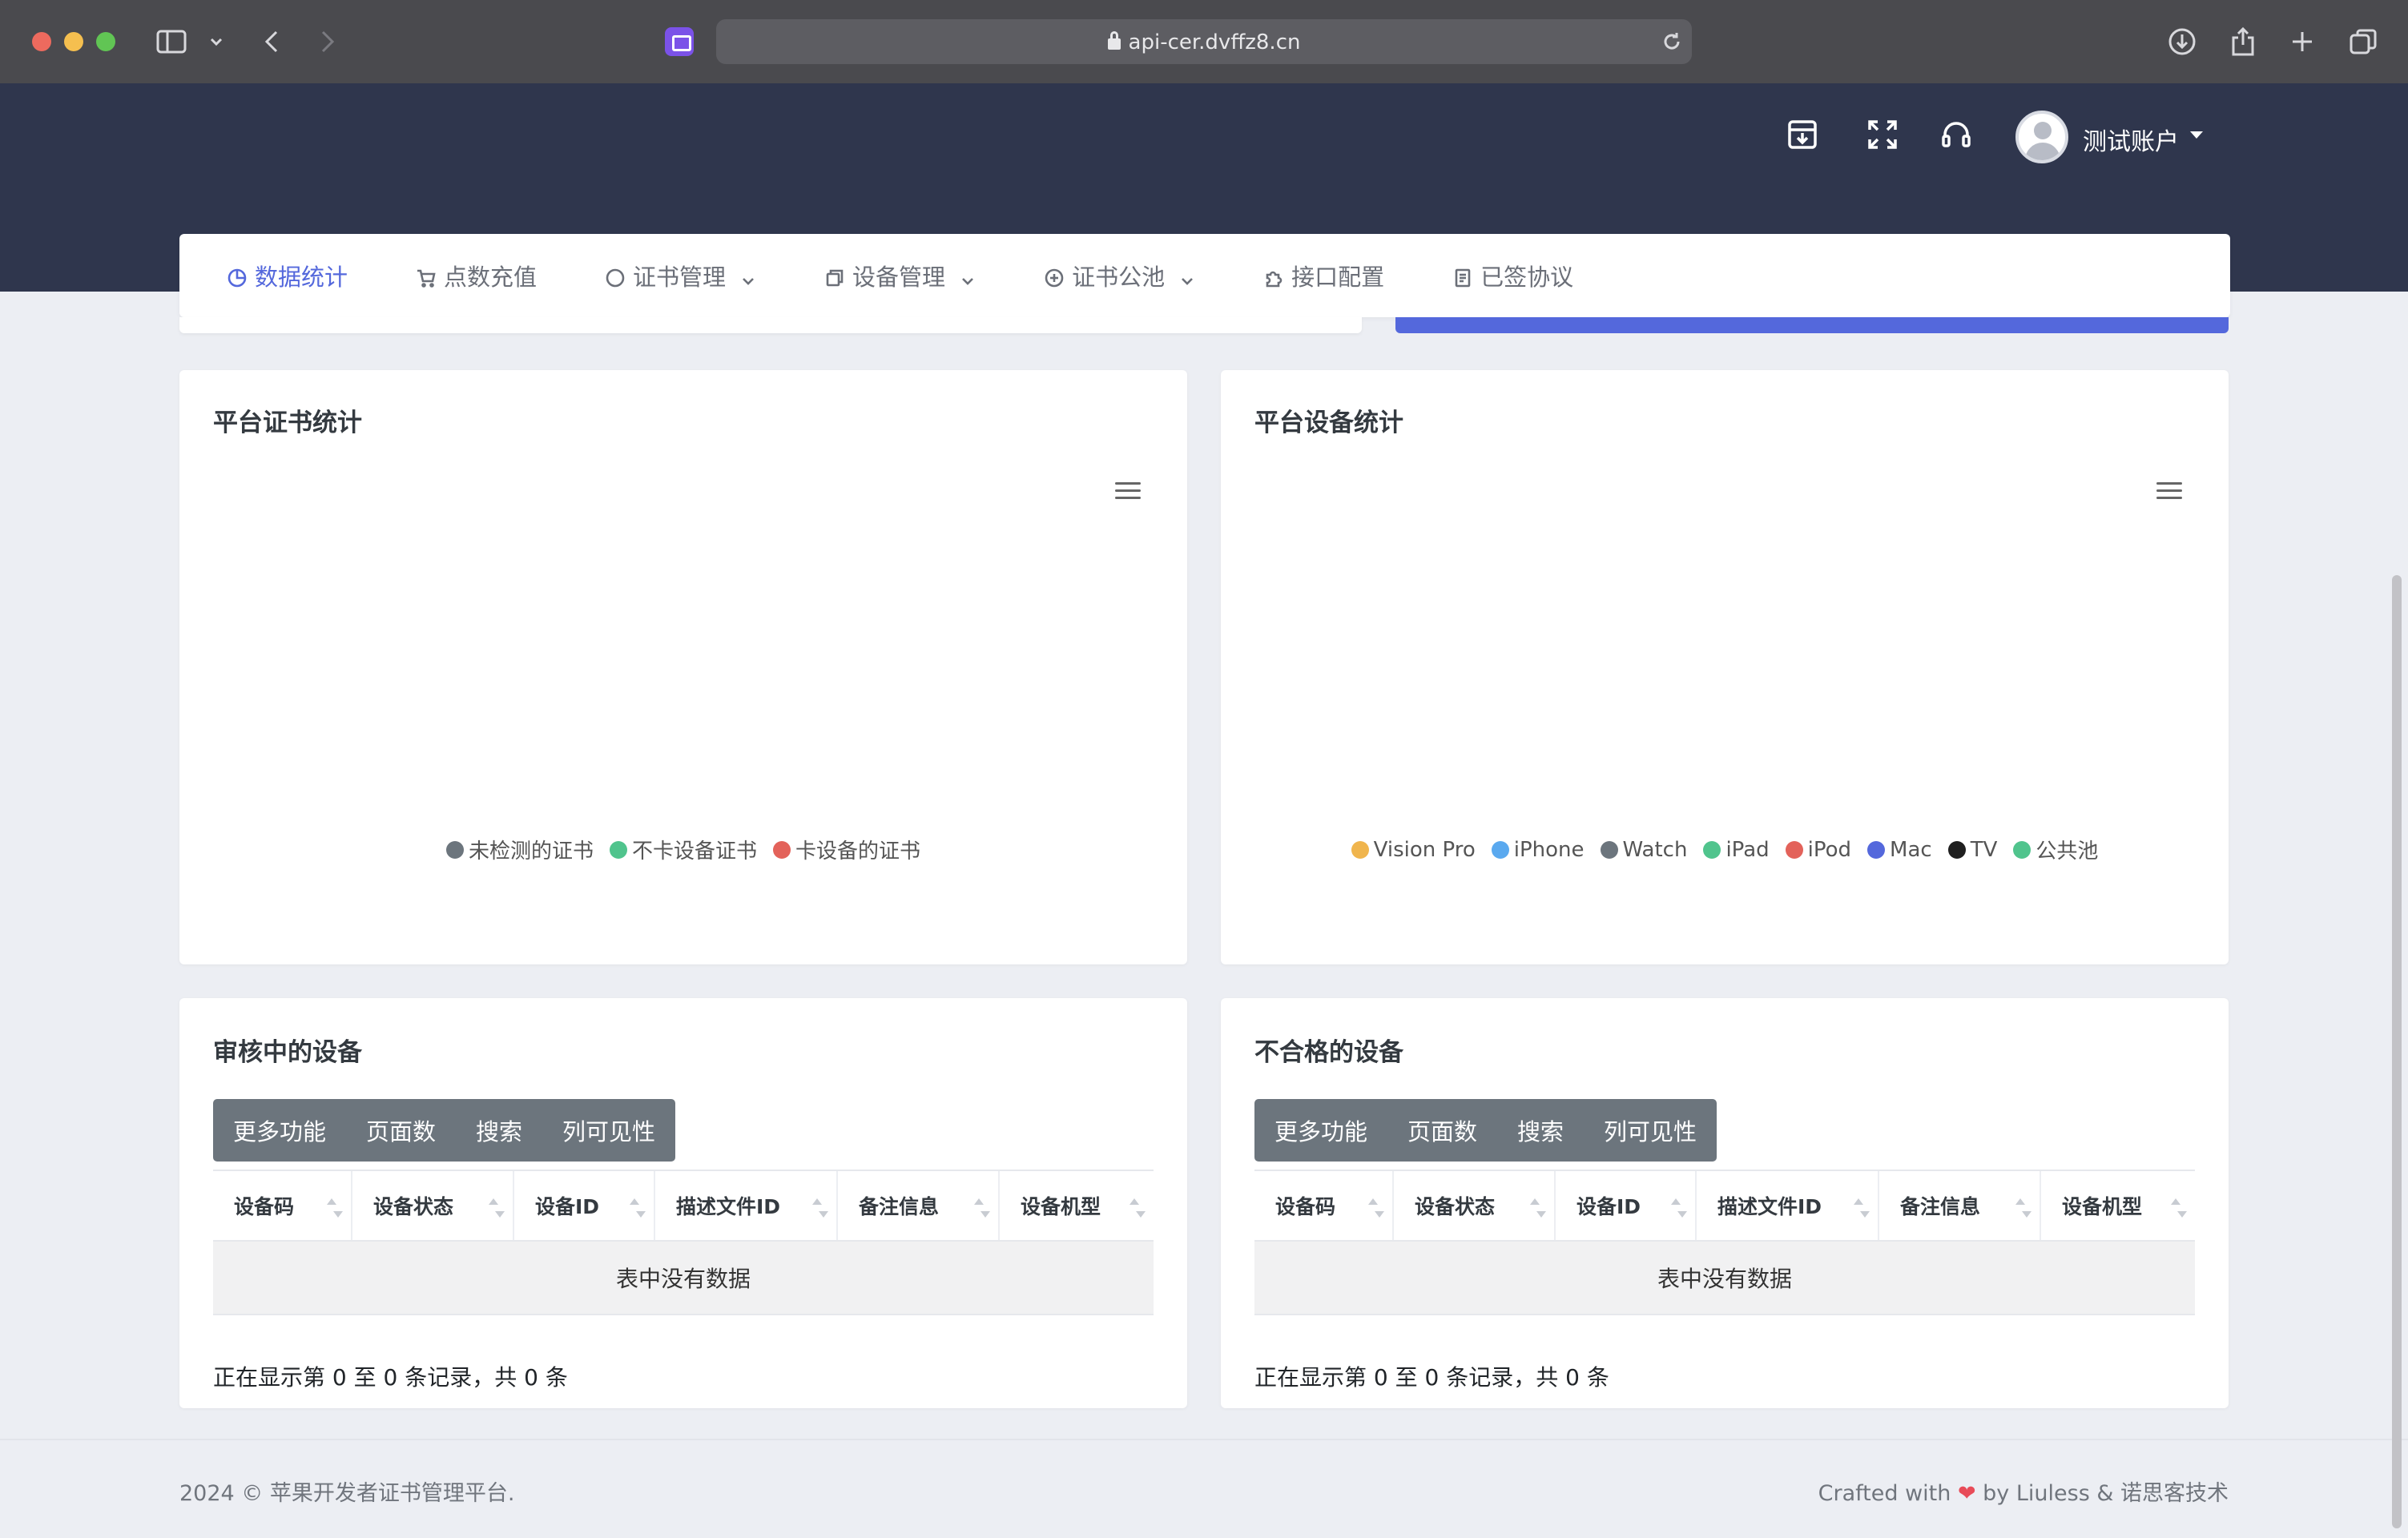 The image size is (2408, 1538). I want to click on legend-label: iPad, so click(1747, 850).